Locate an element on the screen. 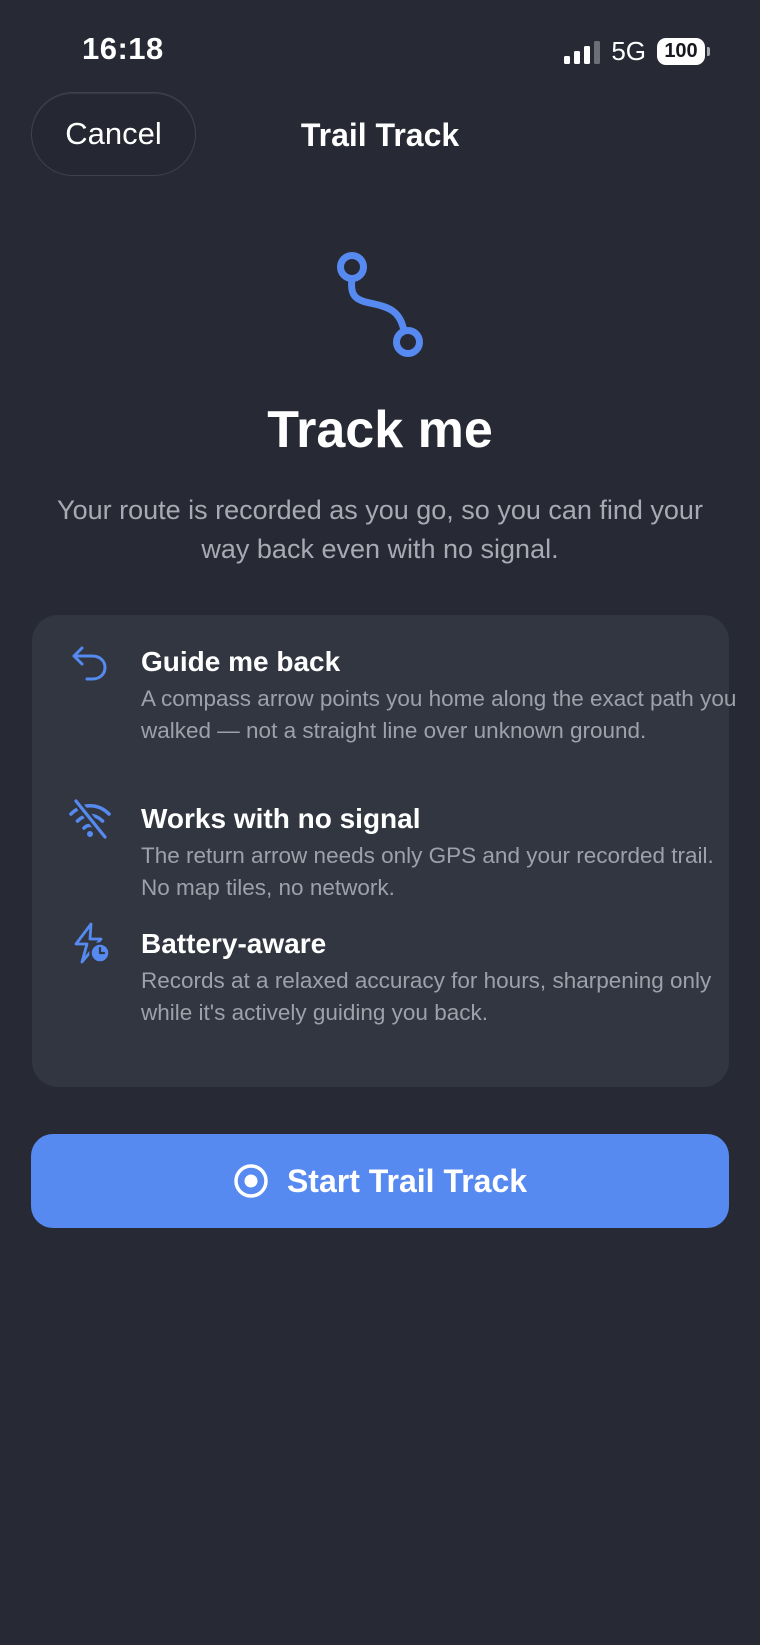  cellular-signal-icon is located at coordinates (582, 52).